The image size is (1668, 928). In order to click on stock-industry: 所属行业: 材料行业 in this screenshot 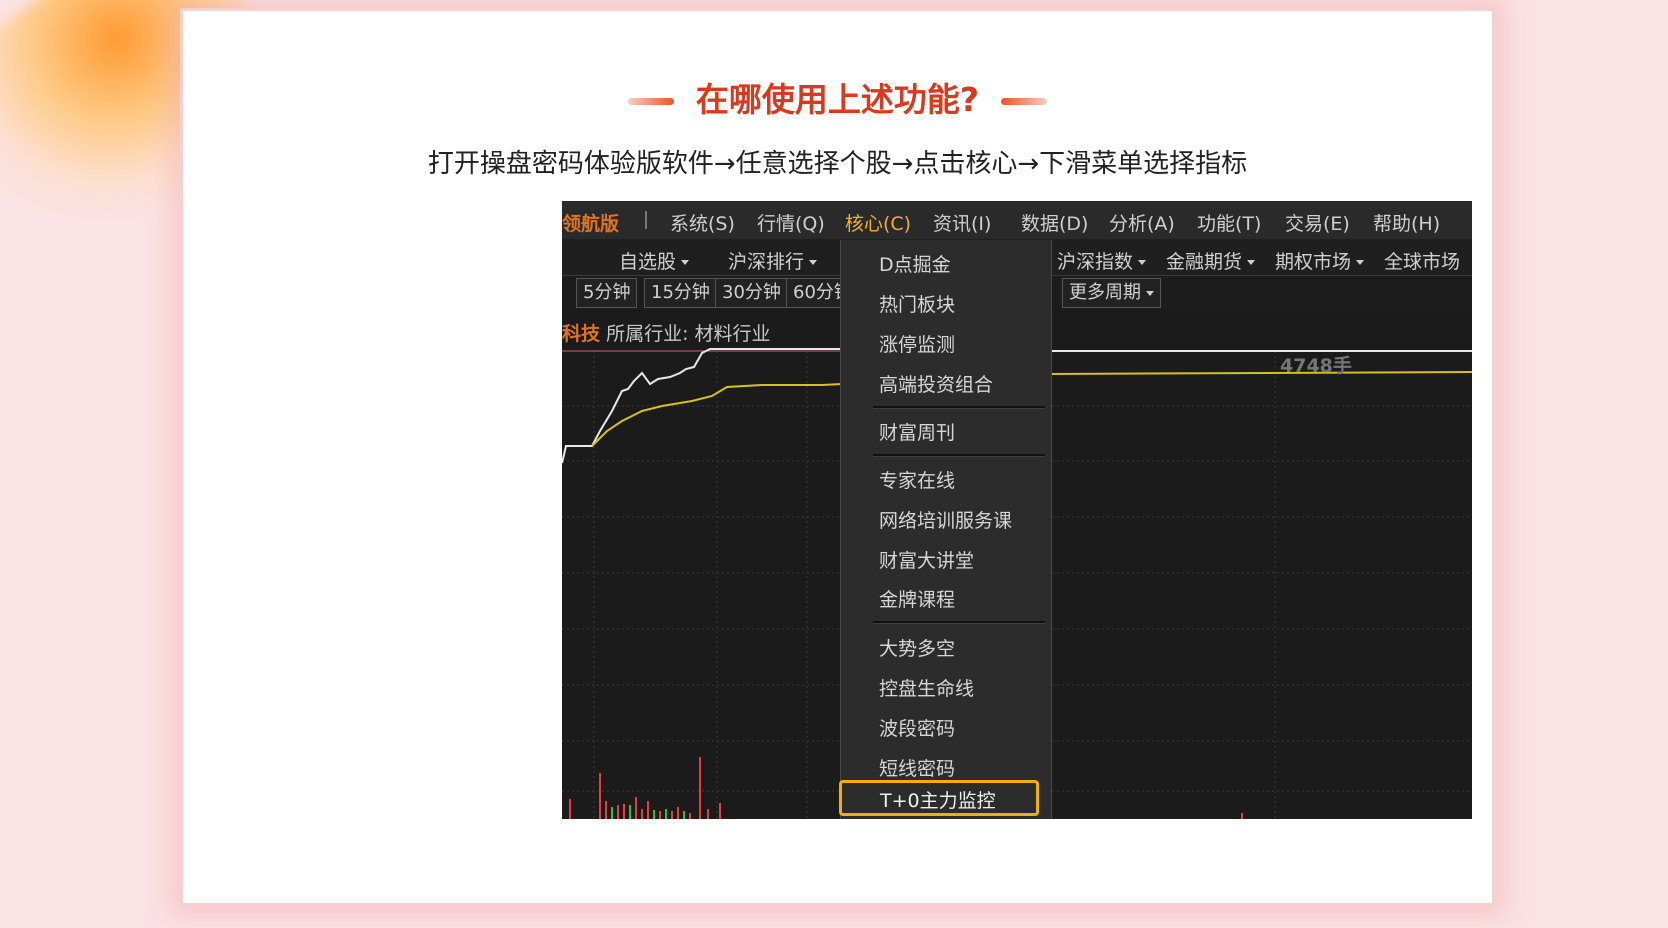, I will do `click(688, 334)`.